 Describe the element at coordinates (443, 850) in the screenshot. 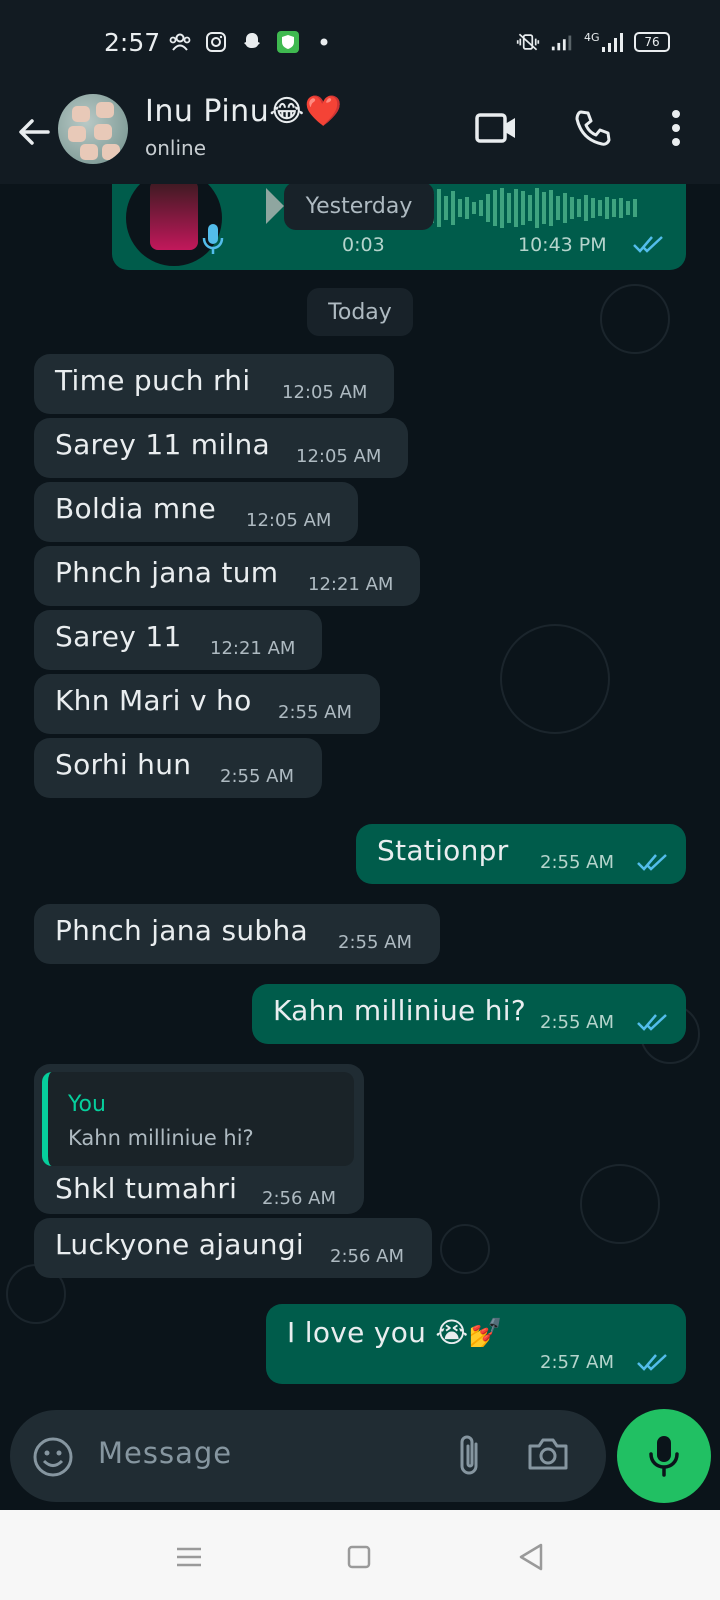

I see `message-text: Stationpr` at that location.